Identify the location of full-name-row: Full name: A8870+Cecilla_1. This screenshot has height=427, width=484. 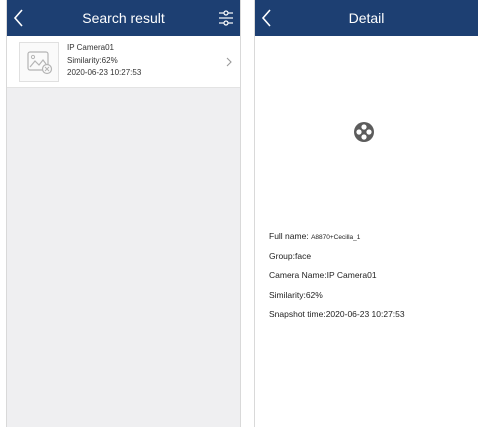
(337, 239).